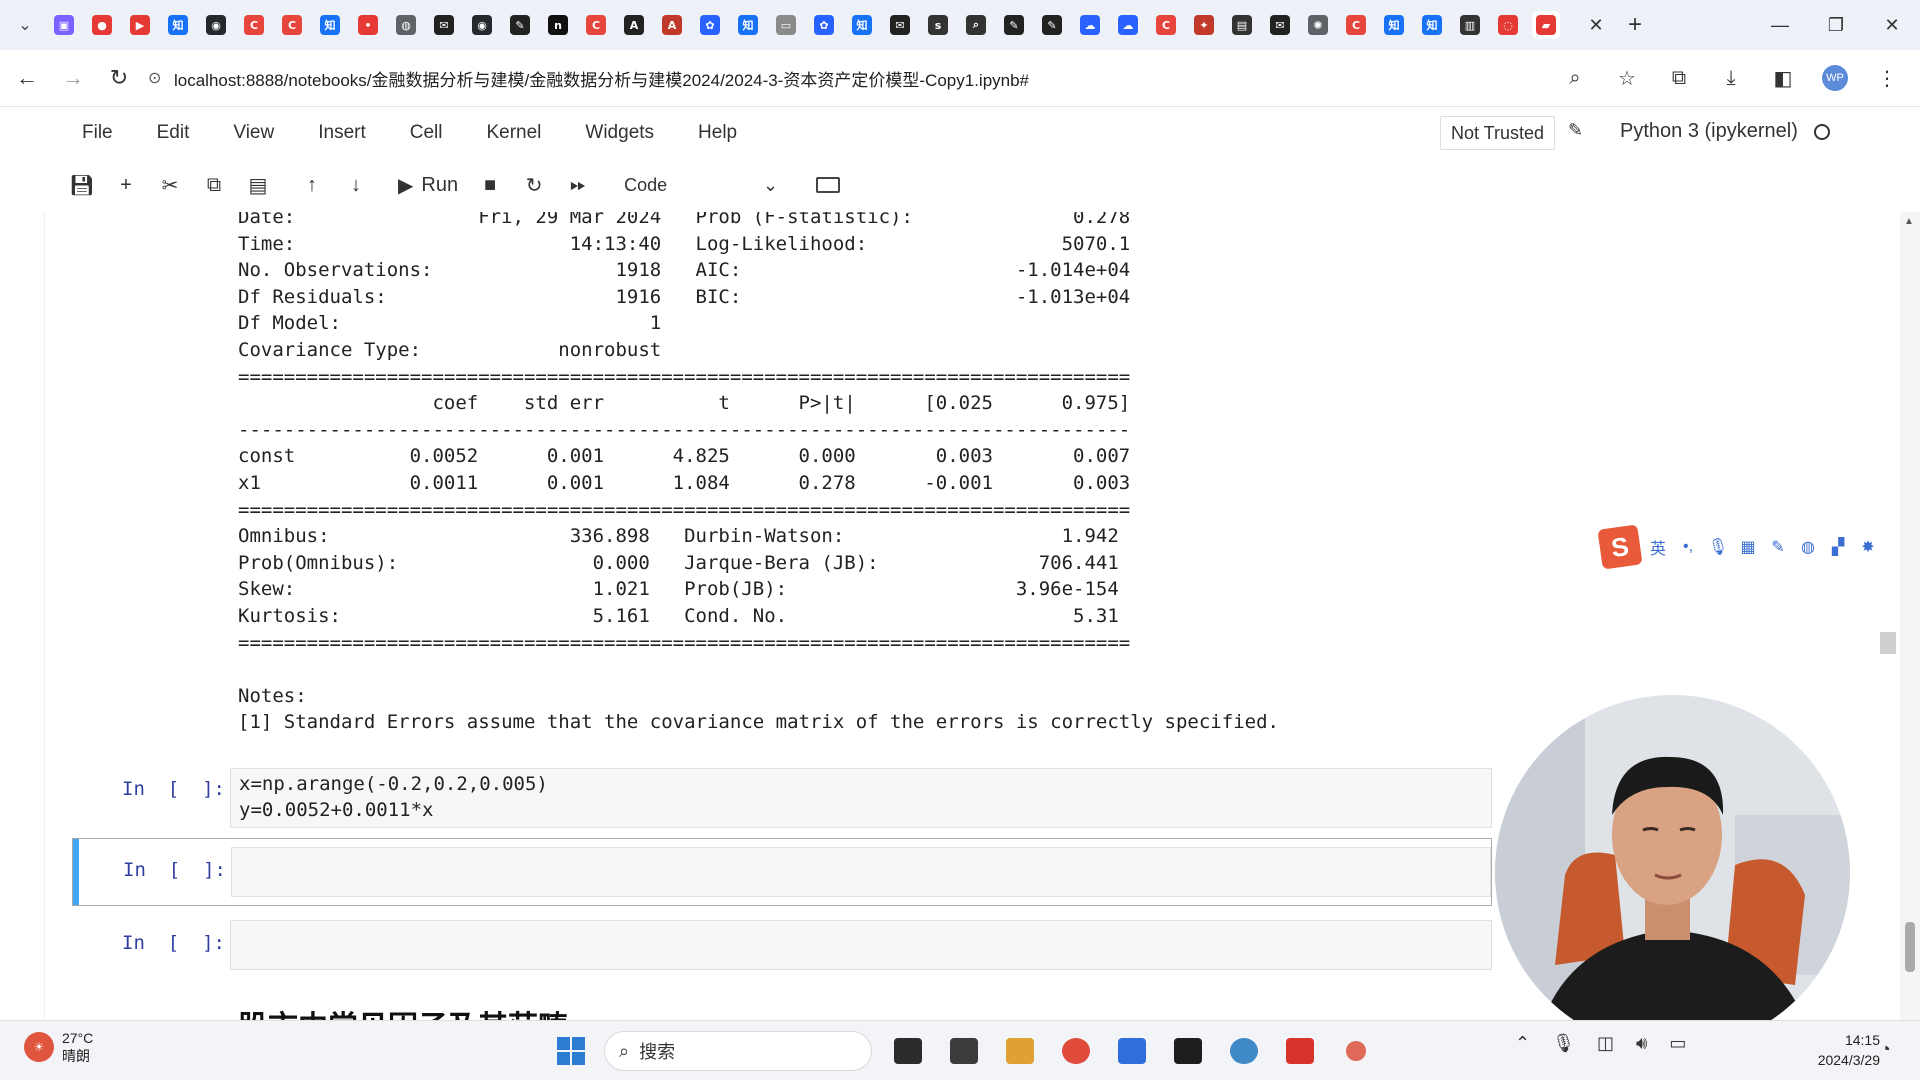 This screenshot has height=1080, width=1920. What do you see at coordinates (558, 25) in the screenshot?
I see `browser-tab: n` at bounding box center [558, 25].